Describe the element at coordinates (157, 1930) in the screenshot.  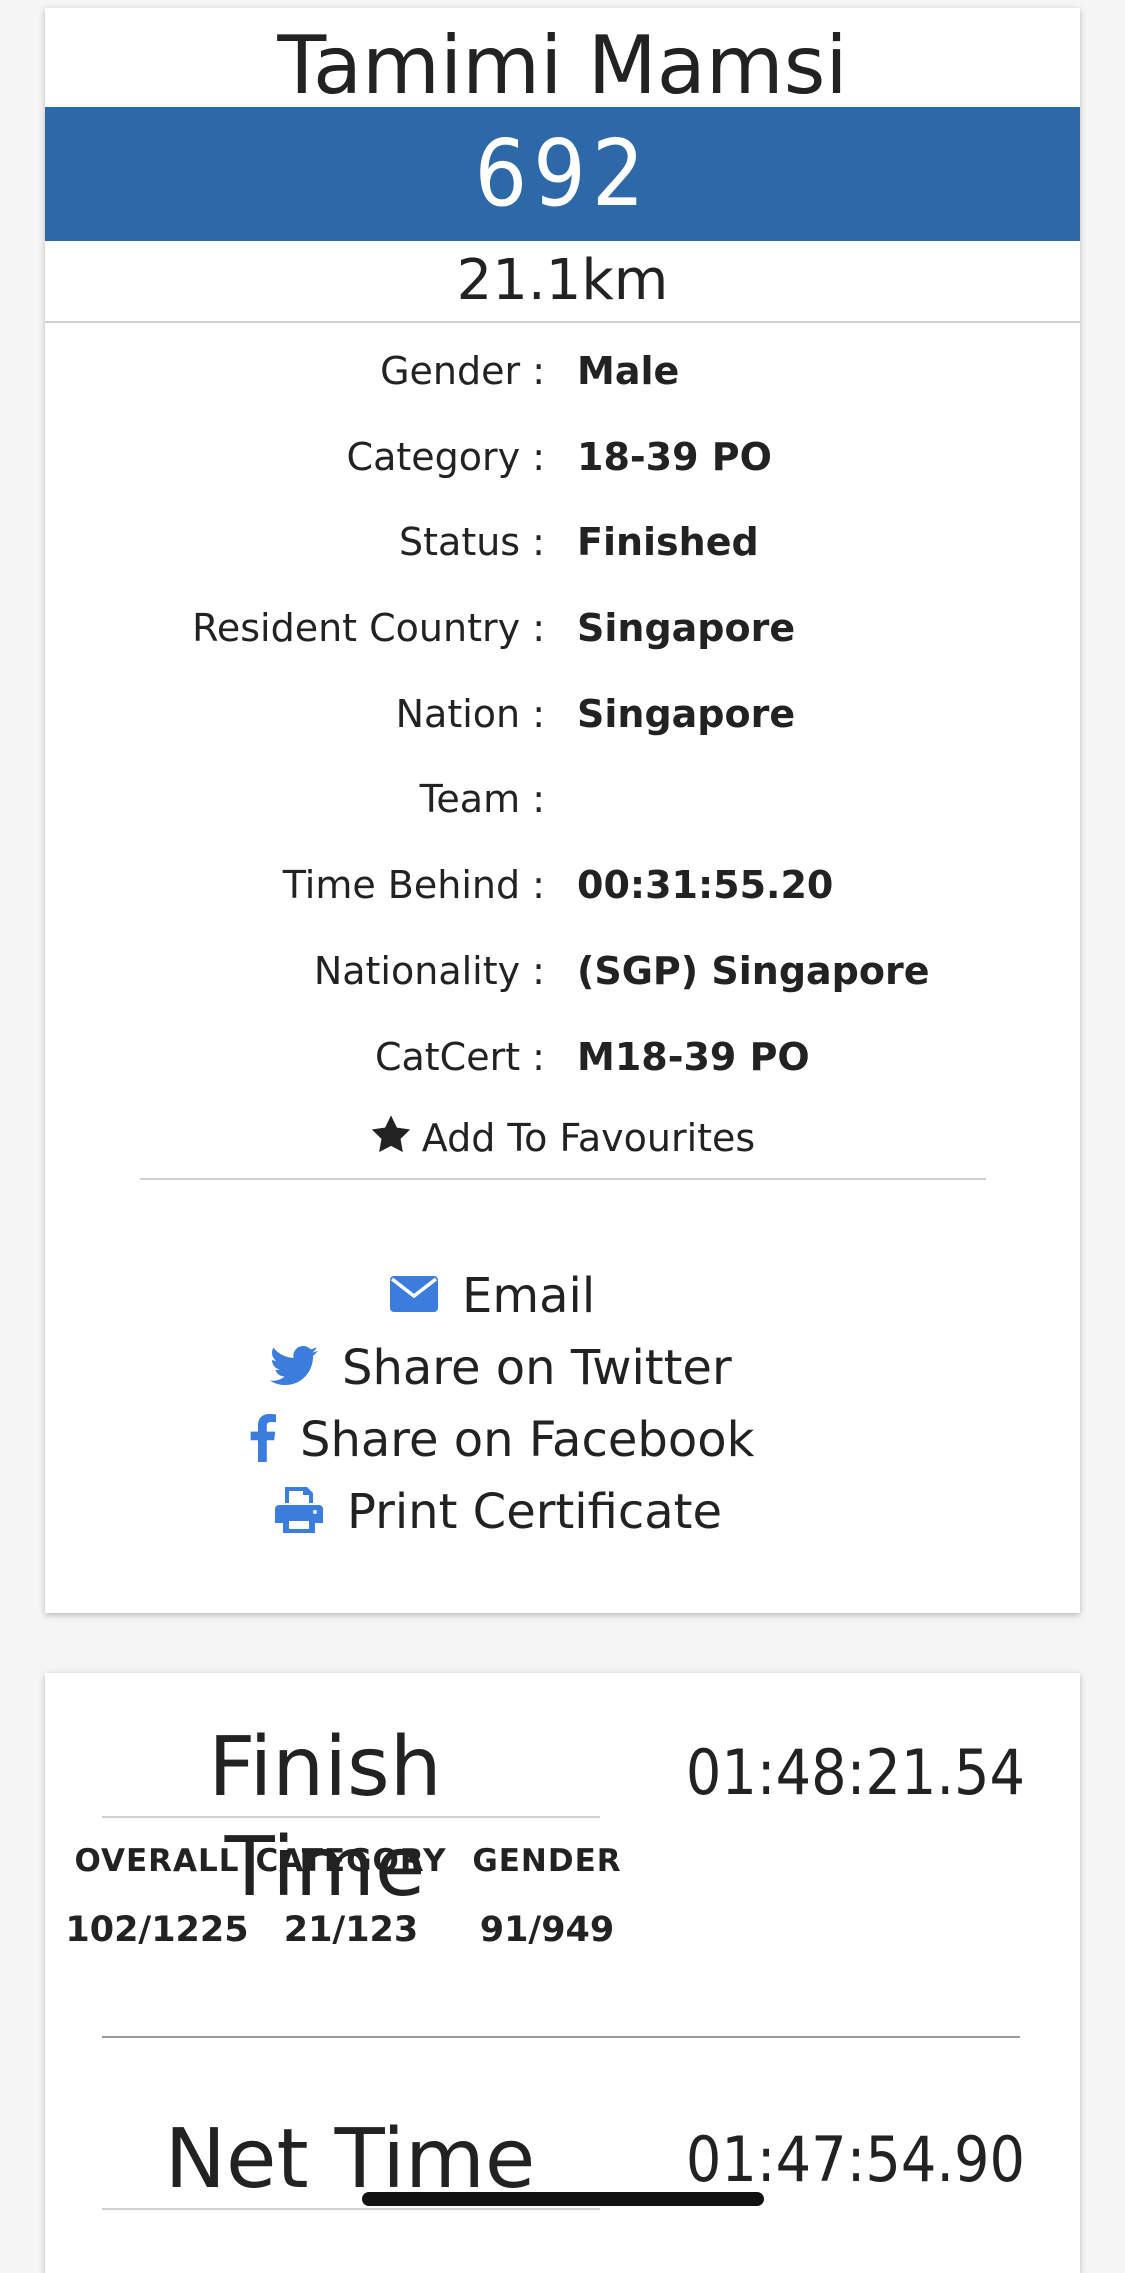
I see `rank-overall-value: 102/1225` at that location.